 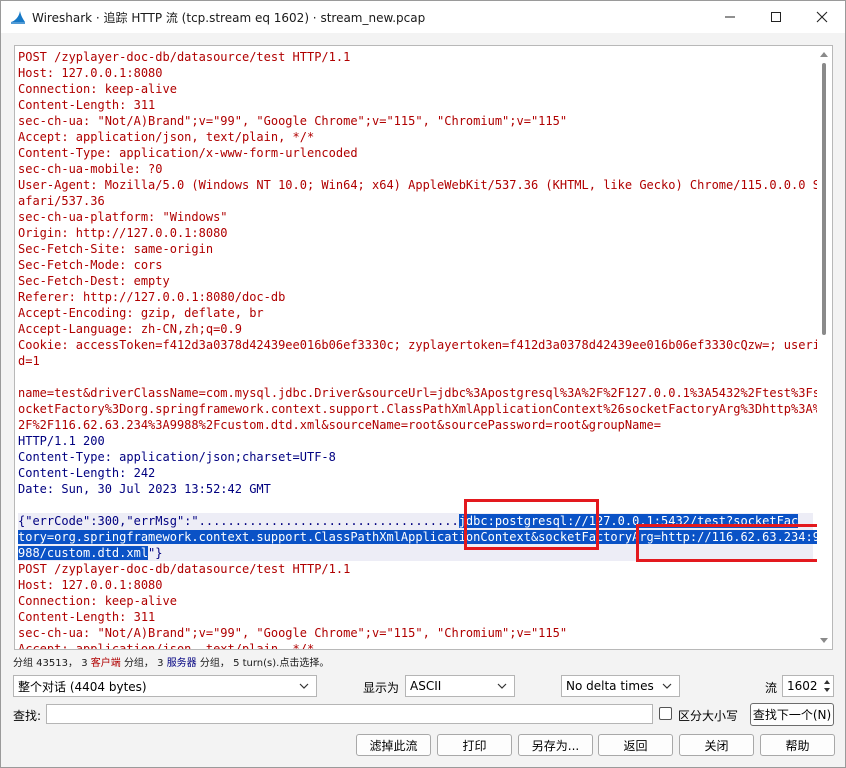 I want to click on spin-arrows-icon, so click(x=827, y=686).